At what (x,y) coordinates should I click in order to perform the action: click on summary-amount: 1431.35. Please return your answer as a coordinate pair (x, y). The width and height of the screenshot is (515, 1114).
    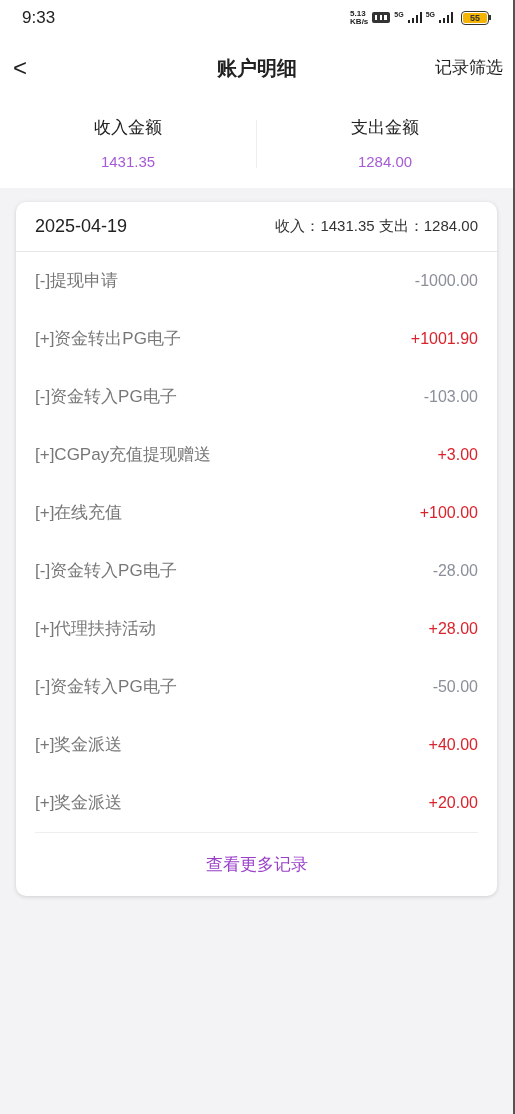
    Looking at the image, I should click on (128, 161).